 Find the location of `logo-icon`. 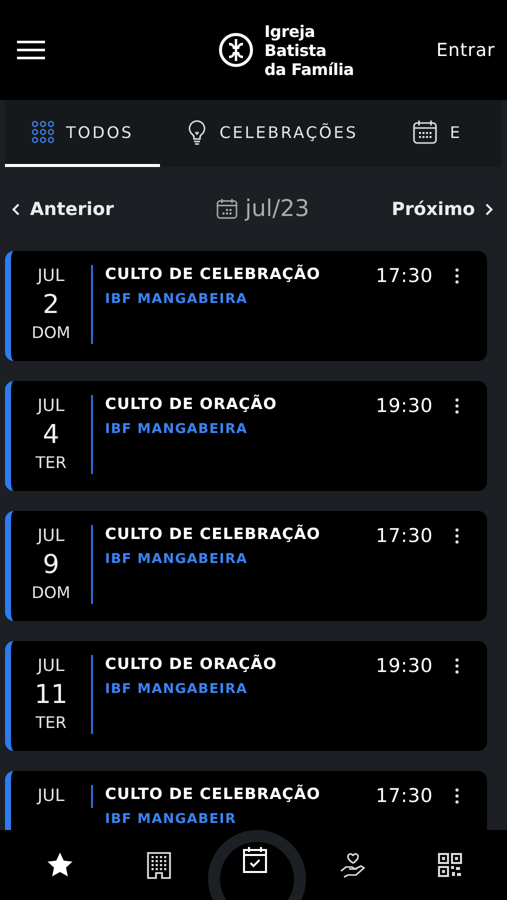

logo-icon is located at coordinates (236, 50).